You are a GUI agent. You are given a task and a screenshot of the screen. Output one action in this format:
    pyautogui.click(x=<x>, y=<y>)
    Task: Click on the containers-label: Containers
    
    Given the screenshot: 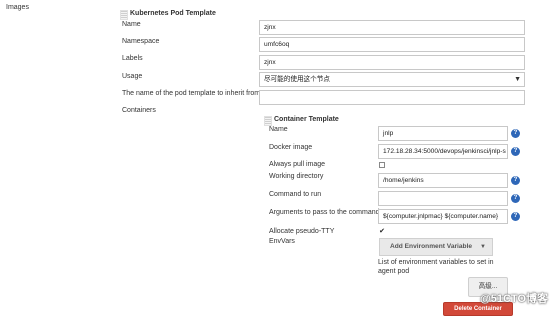 What is the action you would take?
    pyautogui.click(x=139, y=110)
    